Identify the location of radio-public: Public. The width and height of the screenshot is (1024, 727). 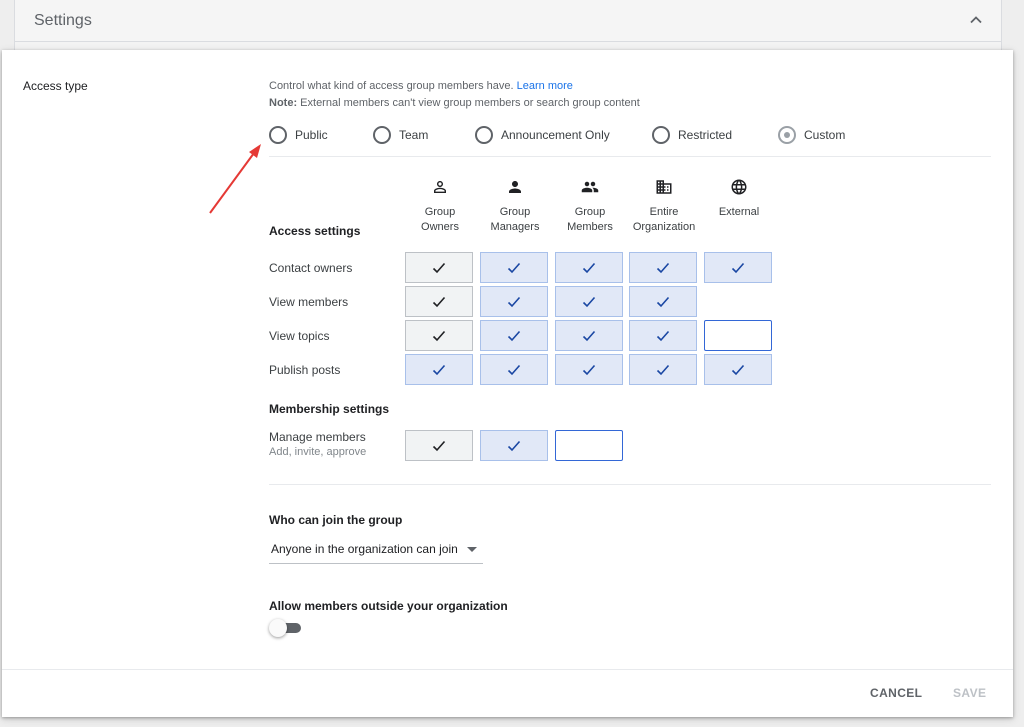
(298, 135).